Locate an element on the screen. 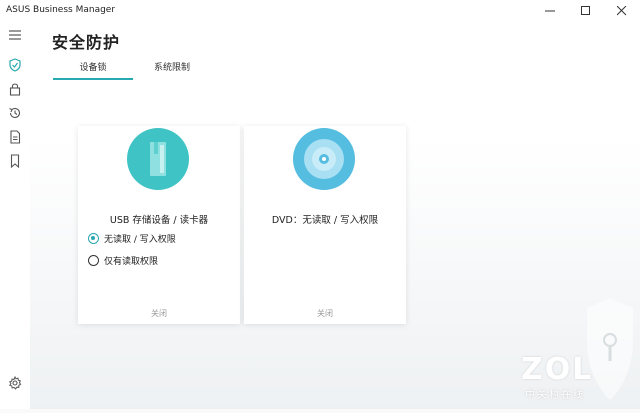  maximize-button is located at coordinates (586, 11).